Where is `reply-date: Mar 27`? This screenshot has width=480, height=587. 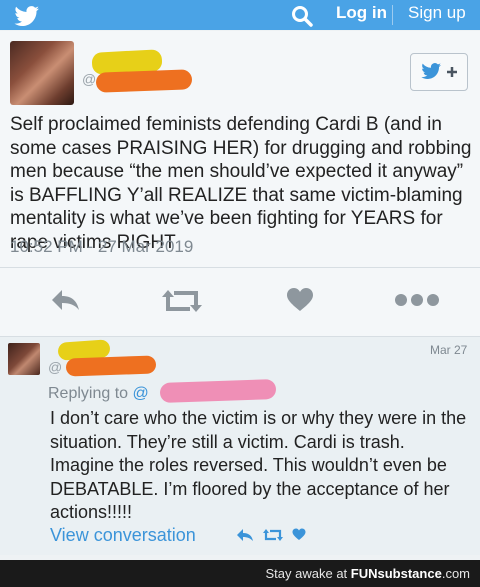
reply-date: Mar 27 is located at coordinates (448, 350).